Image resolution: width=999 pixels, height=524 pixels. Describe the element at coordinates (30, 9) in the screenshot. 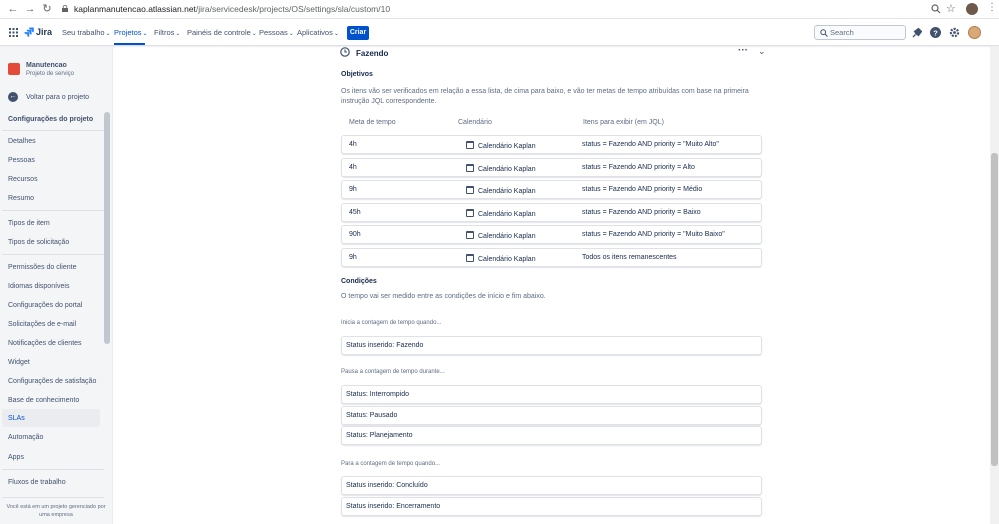

I see `forward-arrow-icon: →` at that location.